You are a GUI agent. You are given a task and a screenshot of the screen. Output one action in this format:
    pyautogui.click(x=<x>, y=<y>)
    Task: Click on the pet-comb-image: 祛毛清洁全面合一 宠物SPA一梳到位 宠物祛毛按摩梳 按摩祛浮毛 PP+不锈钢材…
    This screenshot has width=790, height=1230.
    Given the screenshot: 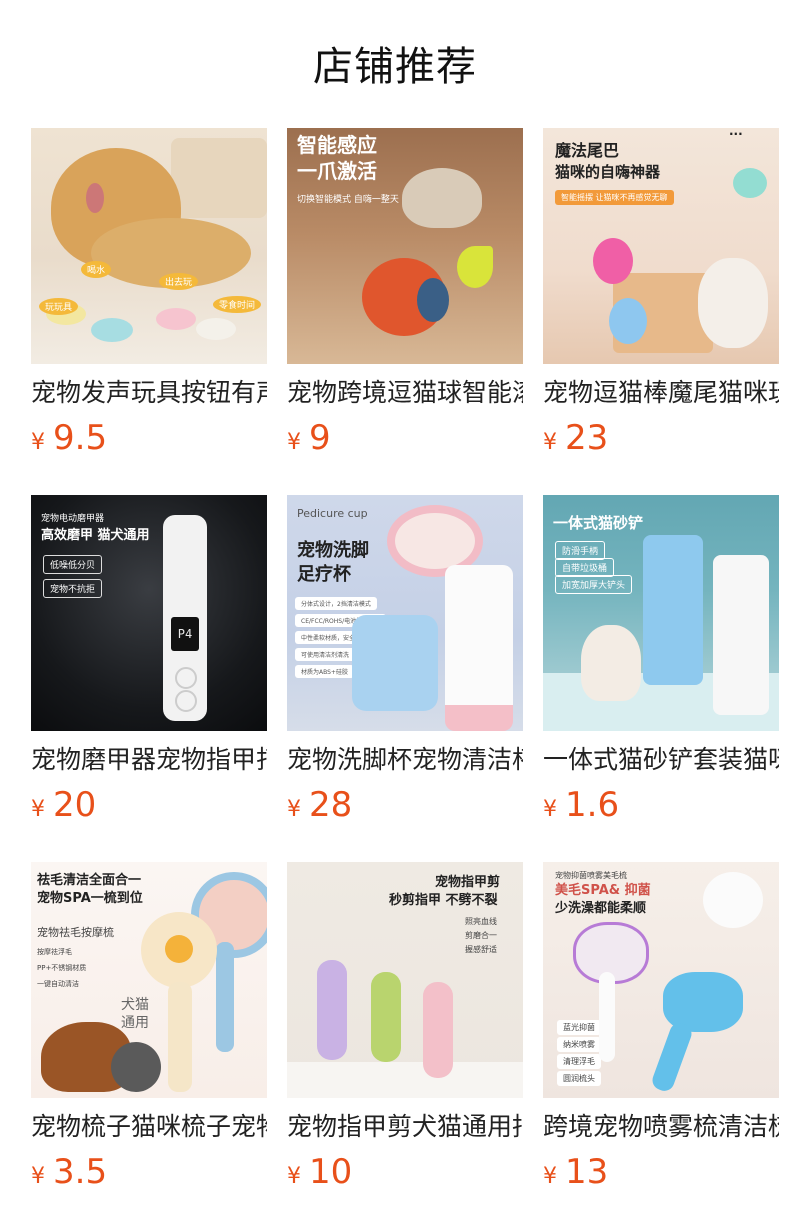 What is the action you would take?
    pyautogui.click(x=149, y=980)
    